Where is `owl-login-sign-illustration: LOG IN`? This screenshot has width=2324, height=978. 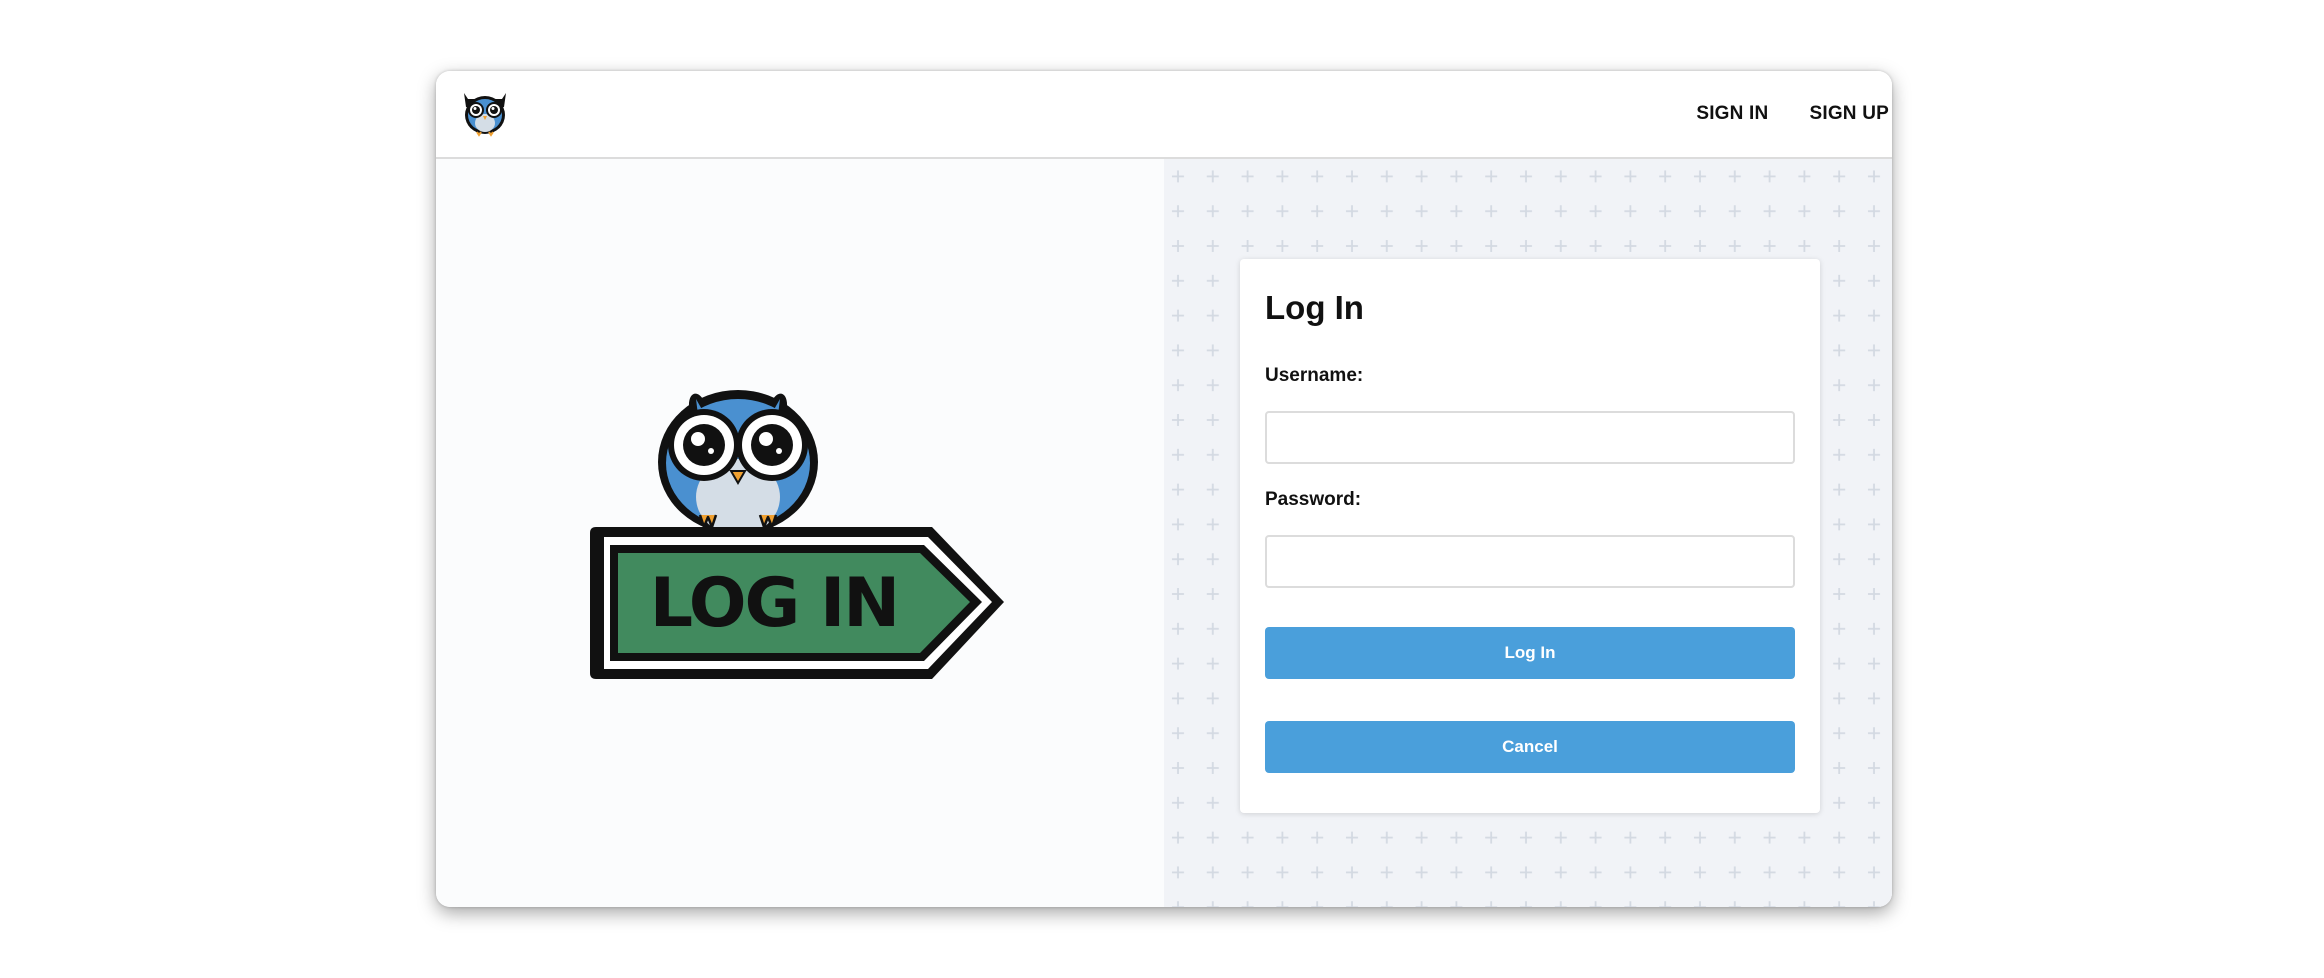 owl-login-sign-illustration: LOG IN is located at coordinates (797, 534).